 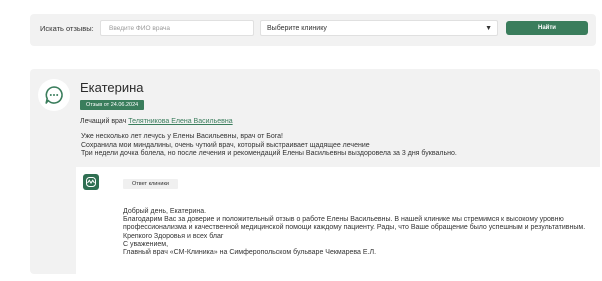 What do you see at coordinates (173, 236) in the screenshot?
I see `reply-text-line: Крепкого Здоровья и всех благ` at bounding box center [173, 236].